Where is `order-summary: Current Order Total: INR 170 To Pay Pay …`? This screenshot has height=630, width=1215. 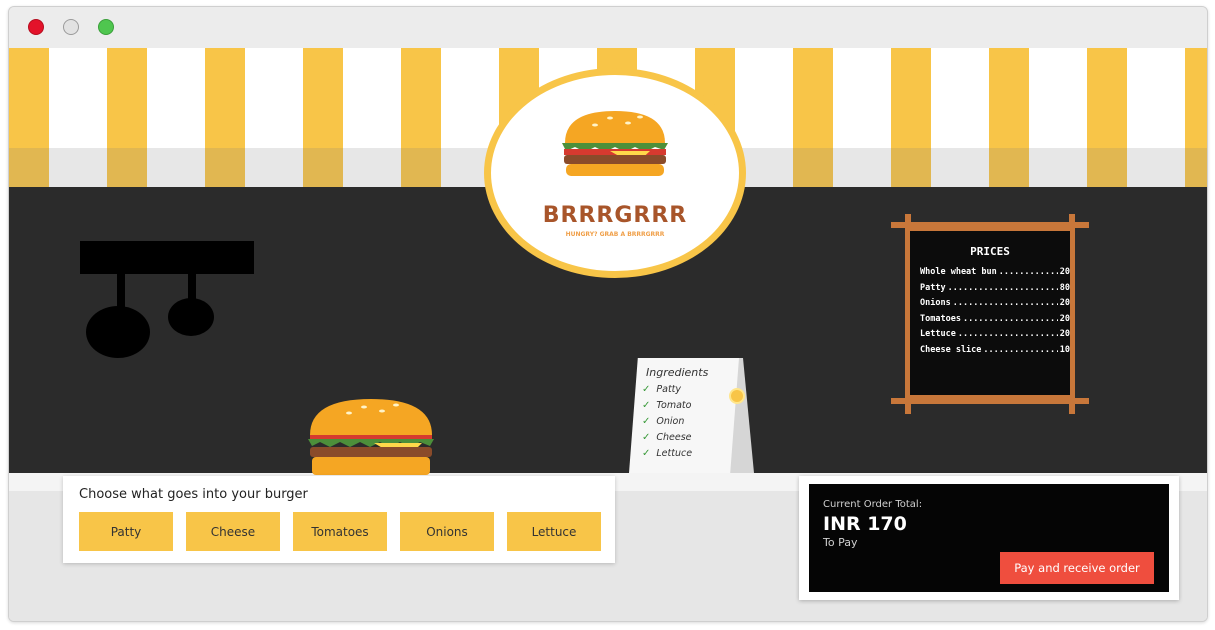 order-summary: Current Order Total: INR 170 To Pay Pay … is located at coordinates (989, 538).